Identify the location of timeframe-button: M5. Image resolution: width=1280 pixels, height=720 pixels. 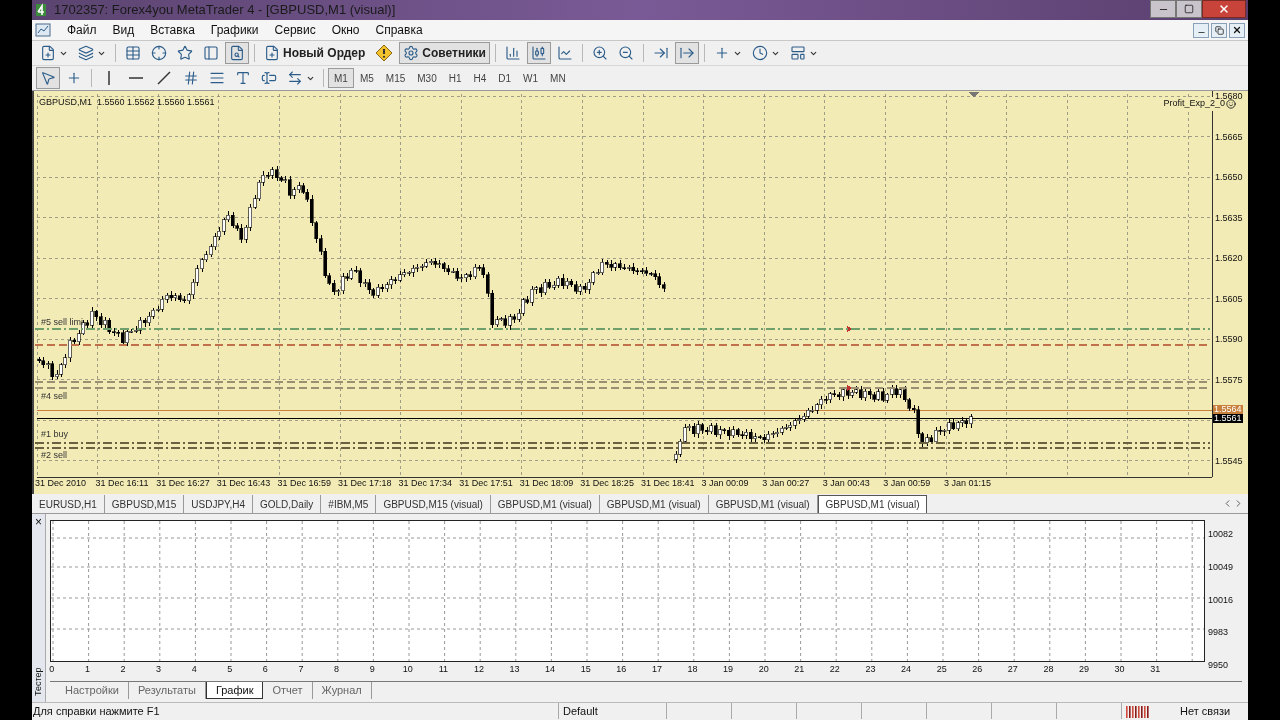
(366, 78).